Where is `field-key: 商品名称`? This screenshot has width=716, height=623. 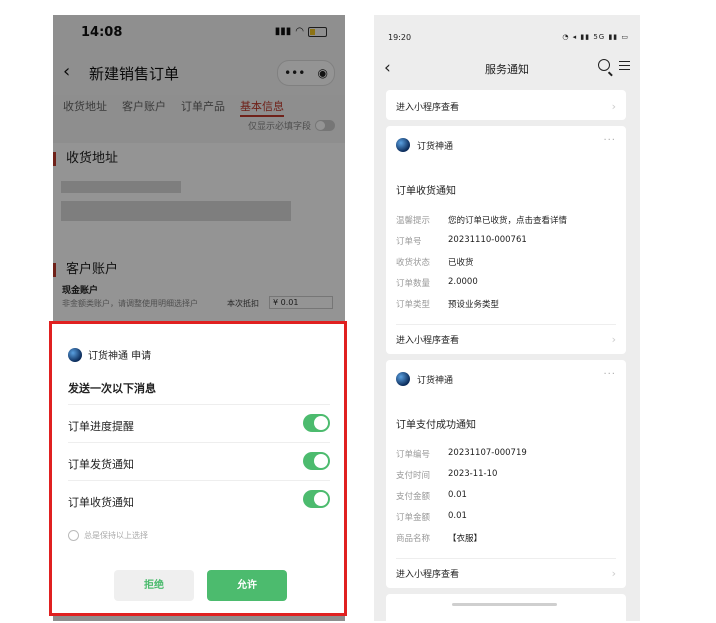 field-key: 商品名称 is located at coordinates (413, 539).